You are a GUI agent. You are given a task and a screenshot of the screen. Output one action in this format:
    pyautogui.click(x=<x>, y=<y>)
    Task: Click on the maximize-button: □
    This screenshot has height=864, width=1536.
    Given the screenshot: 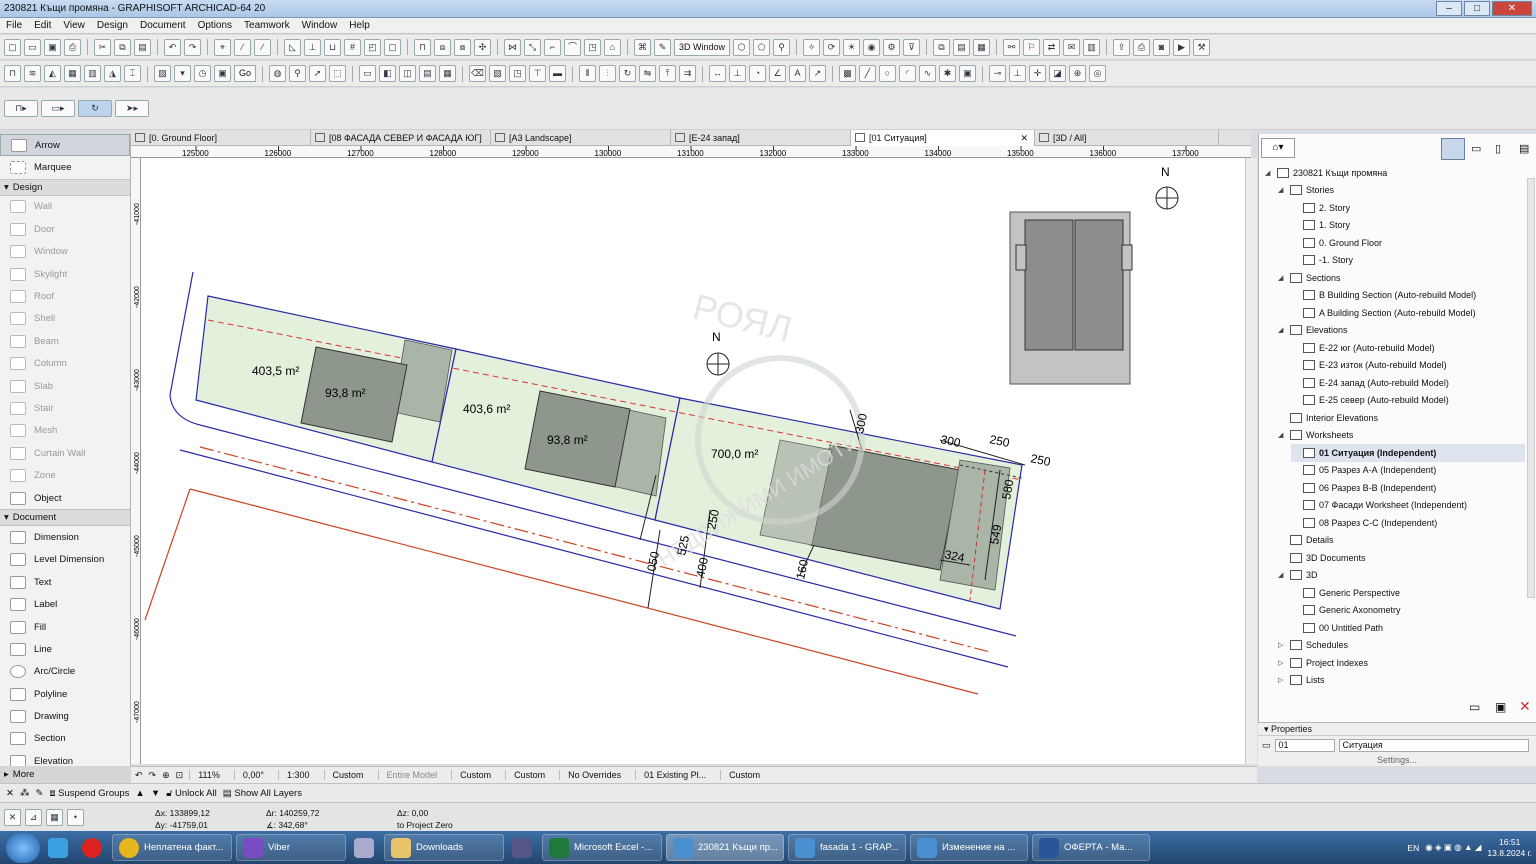 What is the action you would take?
    pyautogui.click(x=1477, y=8)
    